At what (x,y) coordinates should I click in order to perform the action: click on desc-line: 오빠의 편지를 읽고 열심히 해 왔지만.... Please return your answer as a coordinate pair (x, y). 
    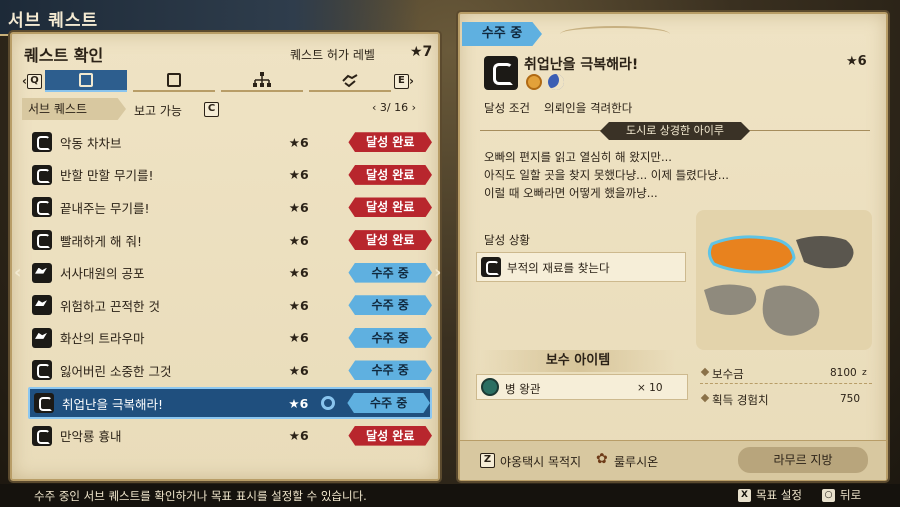
    Looking at the image, I should click on (578, 157).